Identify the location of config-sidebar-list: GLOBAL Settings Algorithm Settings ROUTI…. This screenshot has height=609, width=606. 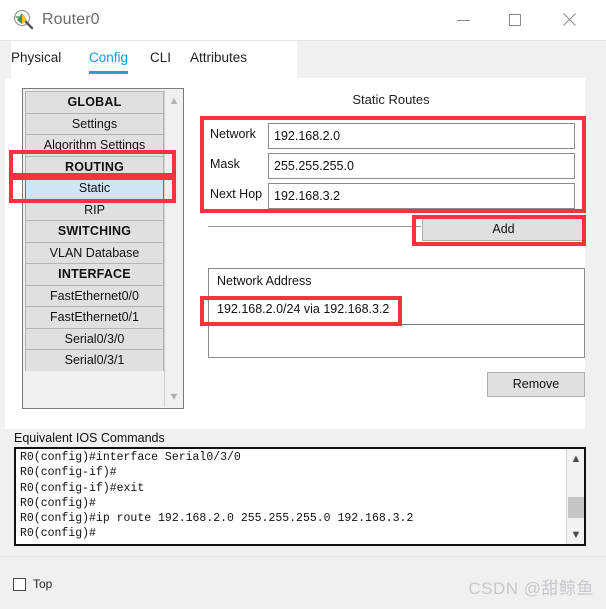
(94, 248).